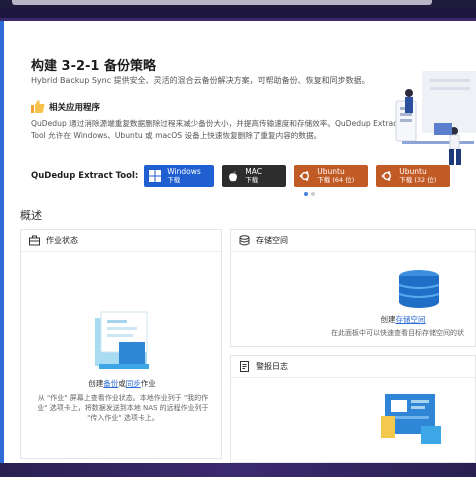 The width and height of the screenshot is (476, 477). What do you see at coordinates (272, 366) in the screenshot?
I see `logs-card-title: 警报日志` at bounding box center [272, 366].